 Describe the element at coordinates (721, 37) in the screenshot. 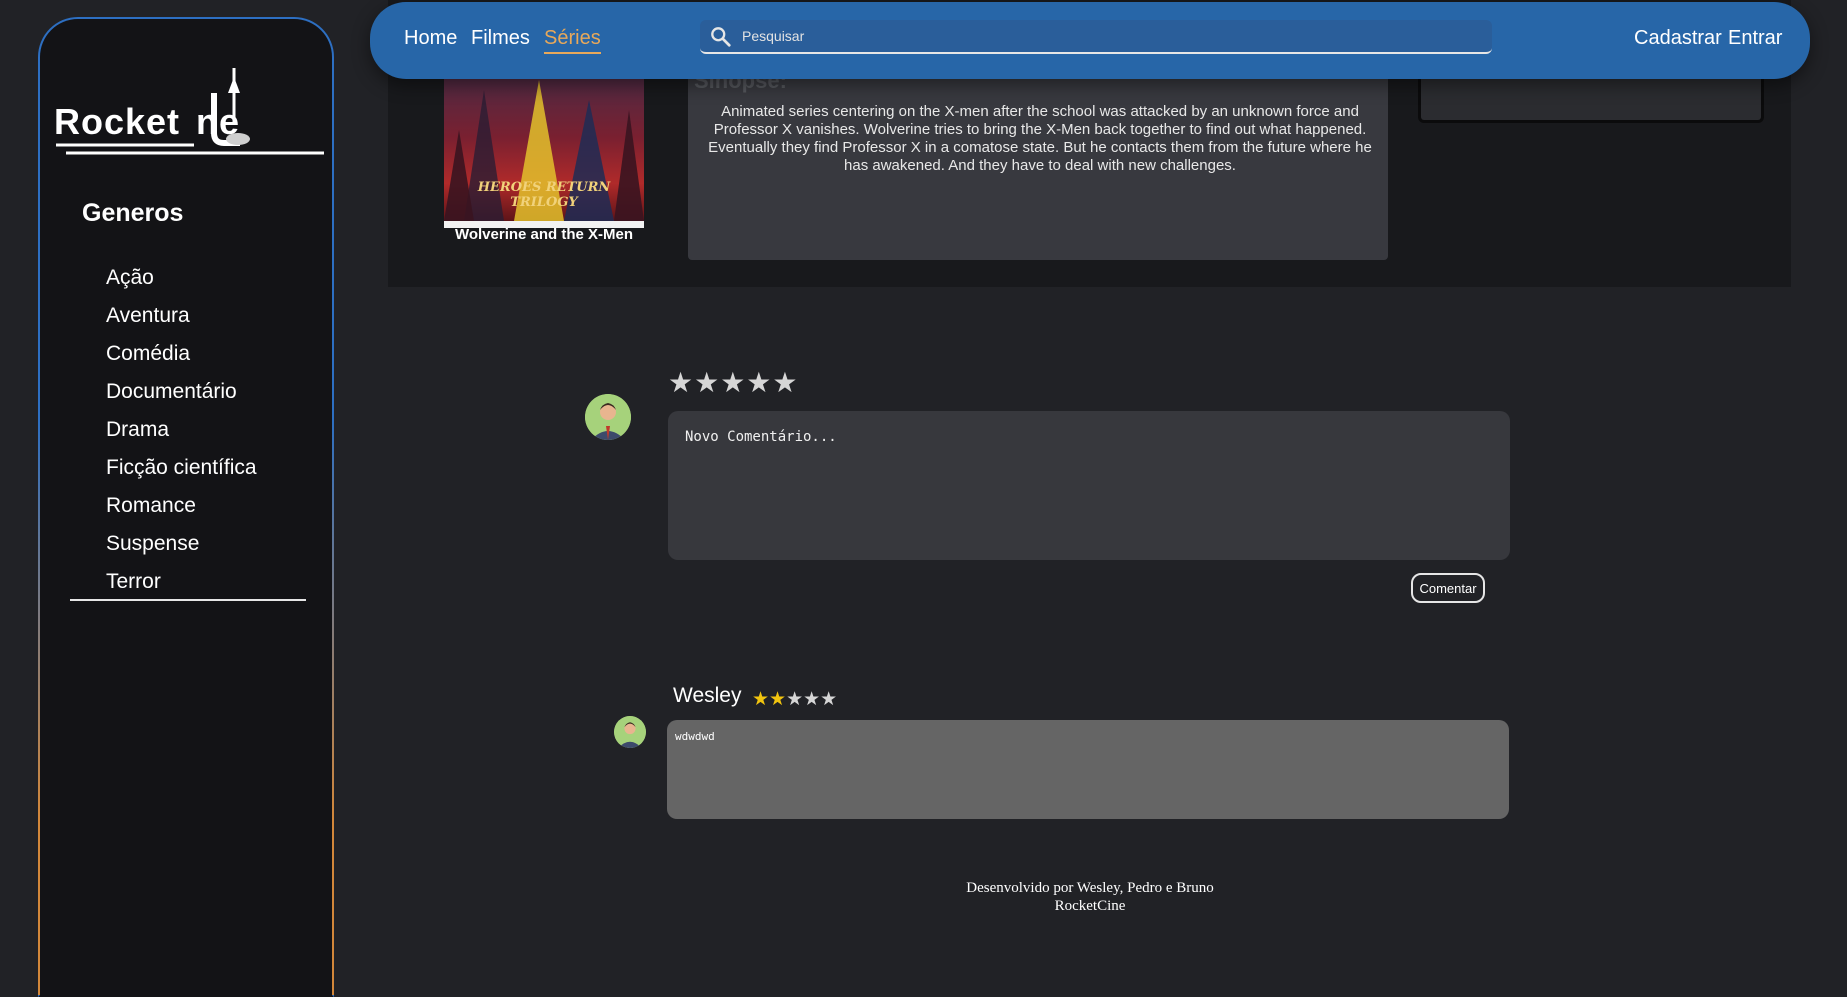

I see `search-icon` at that location.